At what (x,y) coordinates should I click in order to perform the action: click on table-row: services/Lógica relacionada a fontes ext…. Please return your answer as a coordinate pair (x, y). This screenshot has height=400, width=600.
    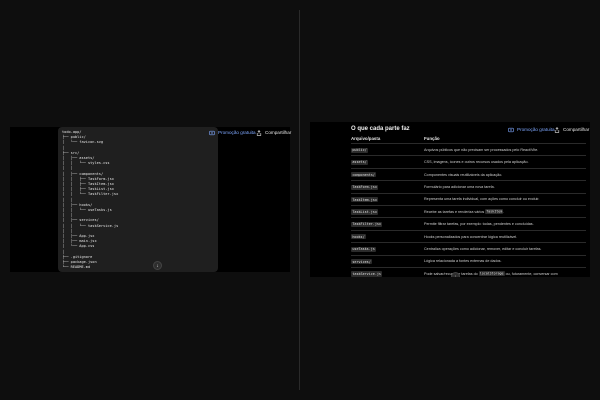
    Looking at the image, I should click on (468, 260).